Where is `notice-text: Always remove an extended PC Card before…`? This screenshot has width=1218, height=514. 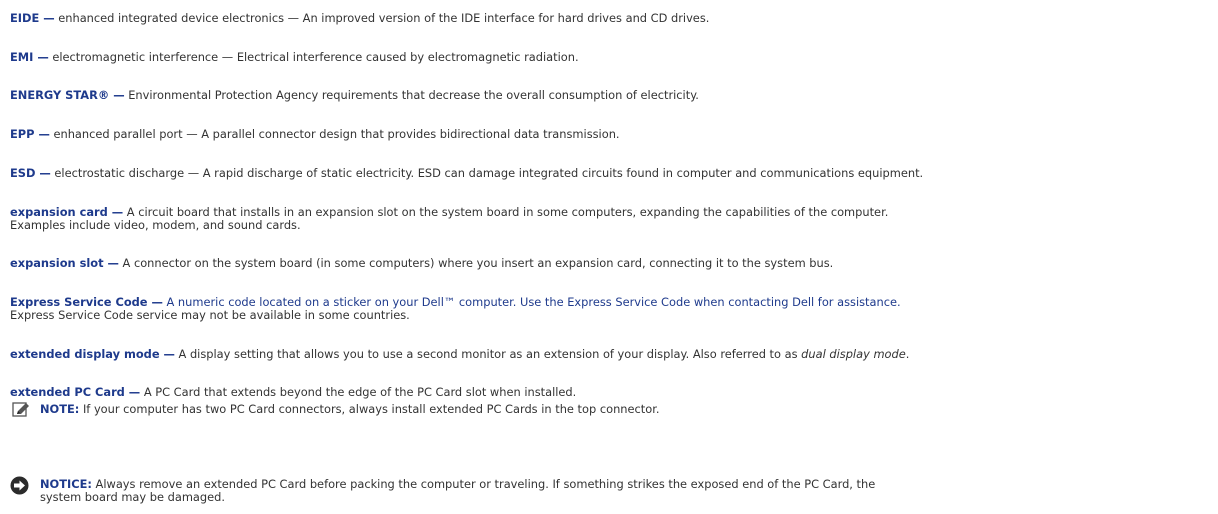
notice-text: Always remove an extended PC Card before… is located at coordinates (483, 484).